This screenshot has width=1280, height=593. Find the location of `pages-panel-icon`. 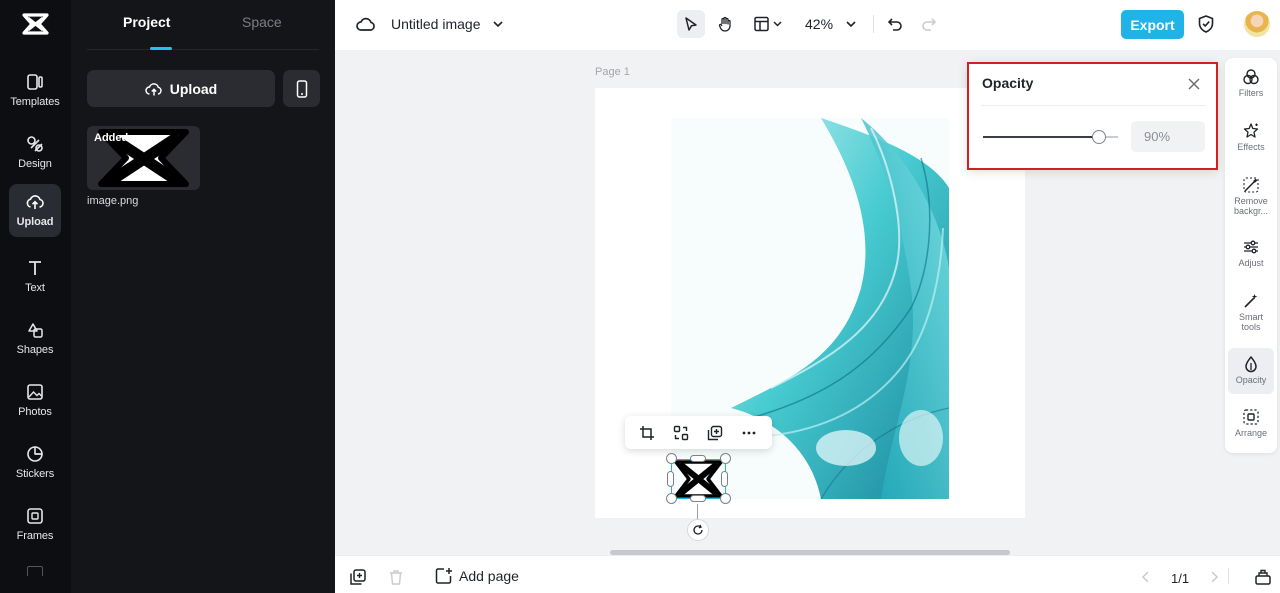

pages-panel-icon is located at coordinates (1263, 577).